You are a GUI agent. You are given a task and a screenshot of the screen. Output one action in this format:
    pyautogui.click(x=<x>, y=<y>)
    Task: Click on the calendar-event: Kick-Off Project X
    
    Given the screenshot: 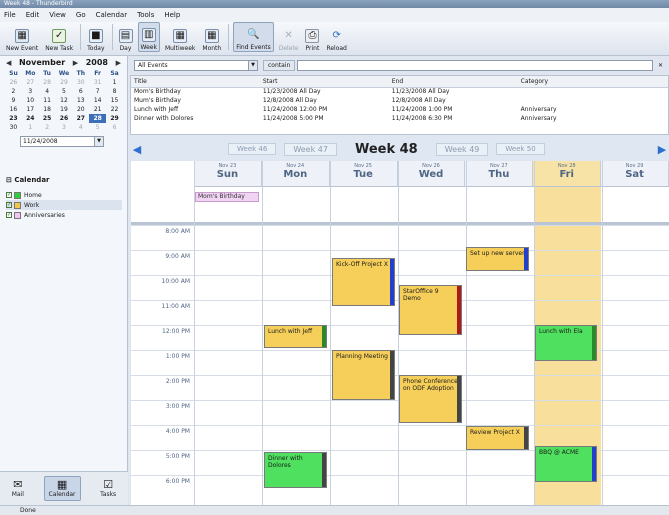 What is the action you would take?
    pyautogui.click(x=363, y=282)
    